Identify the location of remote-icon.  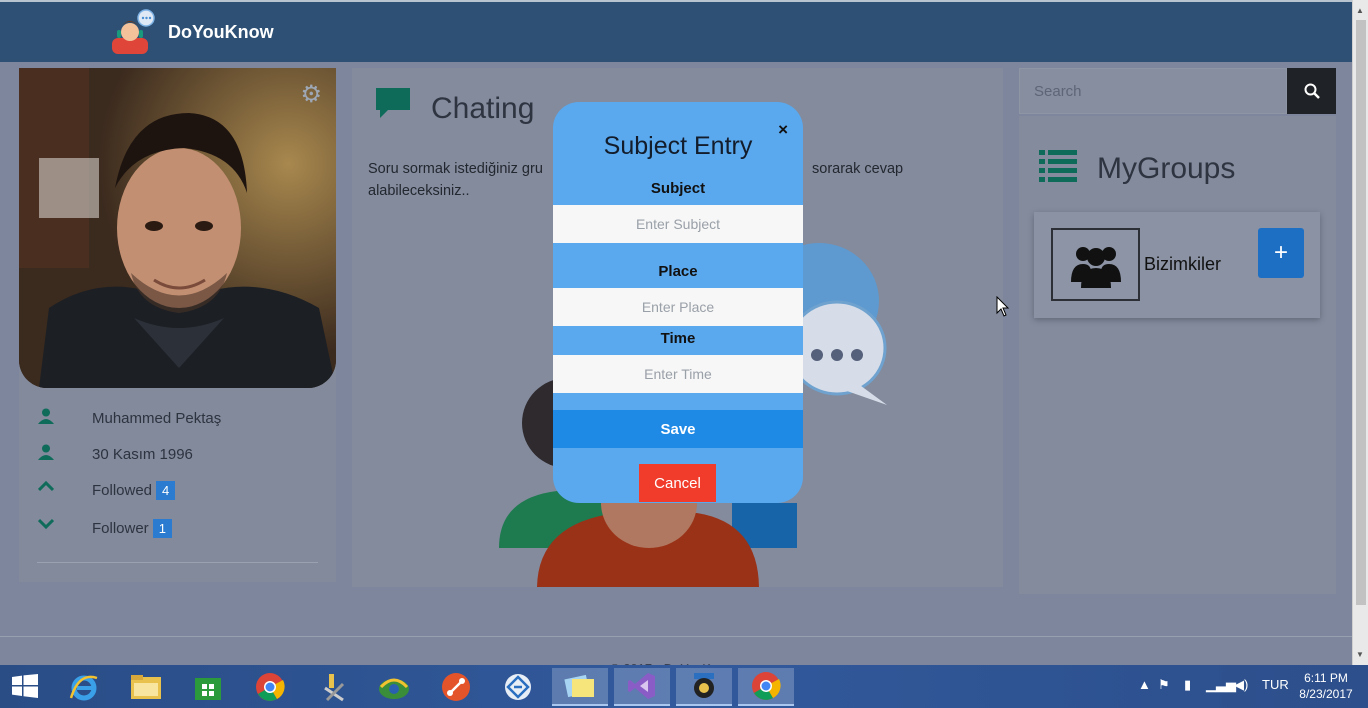
(518, 687).